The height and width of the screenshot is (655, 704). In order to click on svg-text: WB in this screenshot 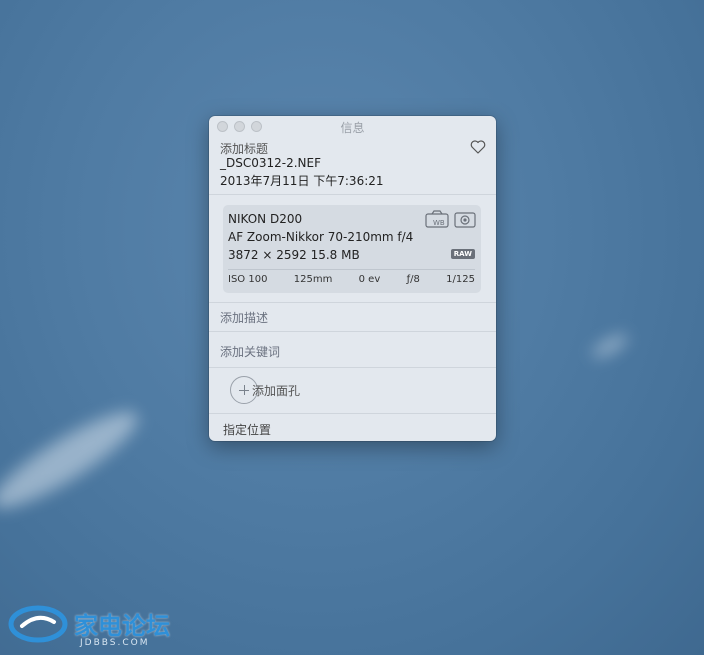, I will do `click(439, 223)`.